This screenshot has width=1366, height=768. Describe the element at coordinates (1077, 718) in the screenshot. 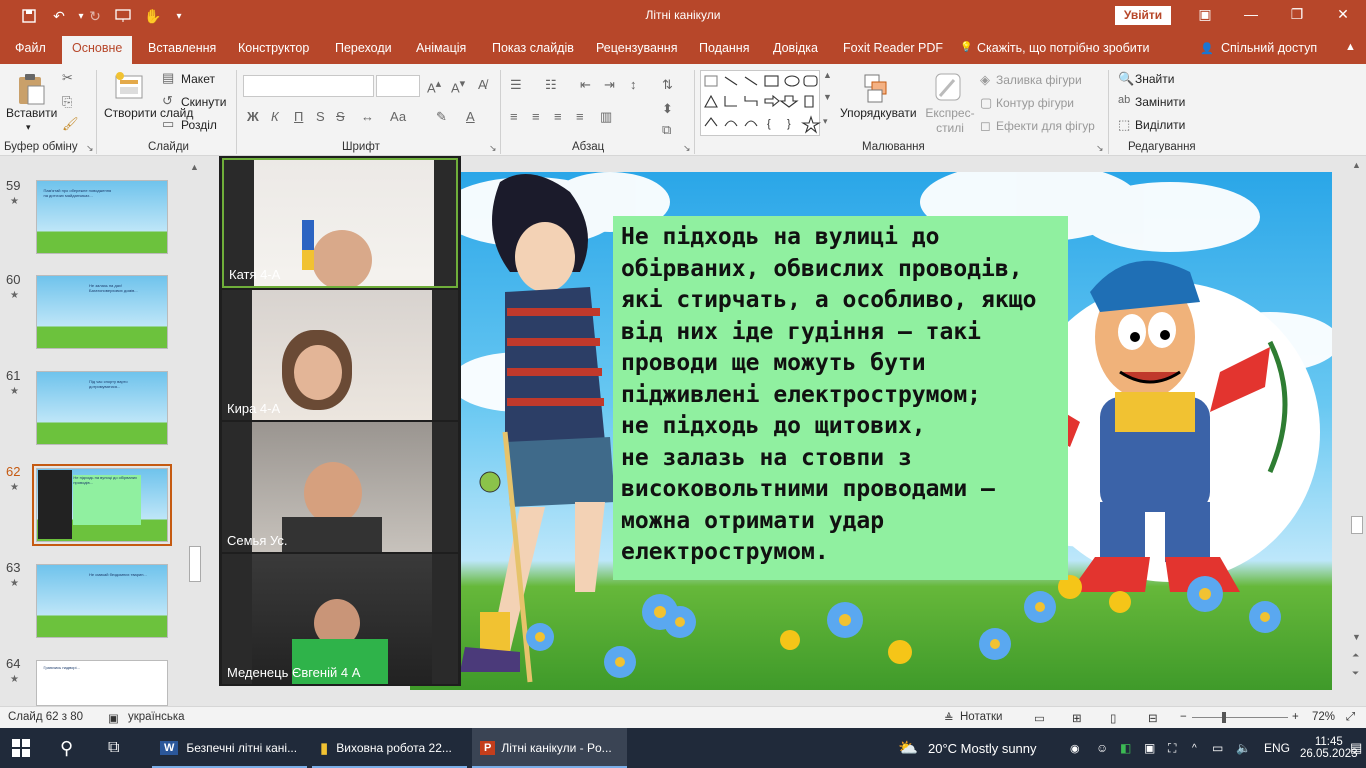

I see `slide-sorter-icon: ⊞` at that location.